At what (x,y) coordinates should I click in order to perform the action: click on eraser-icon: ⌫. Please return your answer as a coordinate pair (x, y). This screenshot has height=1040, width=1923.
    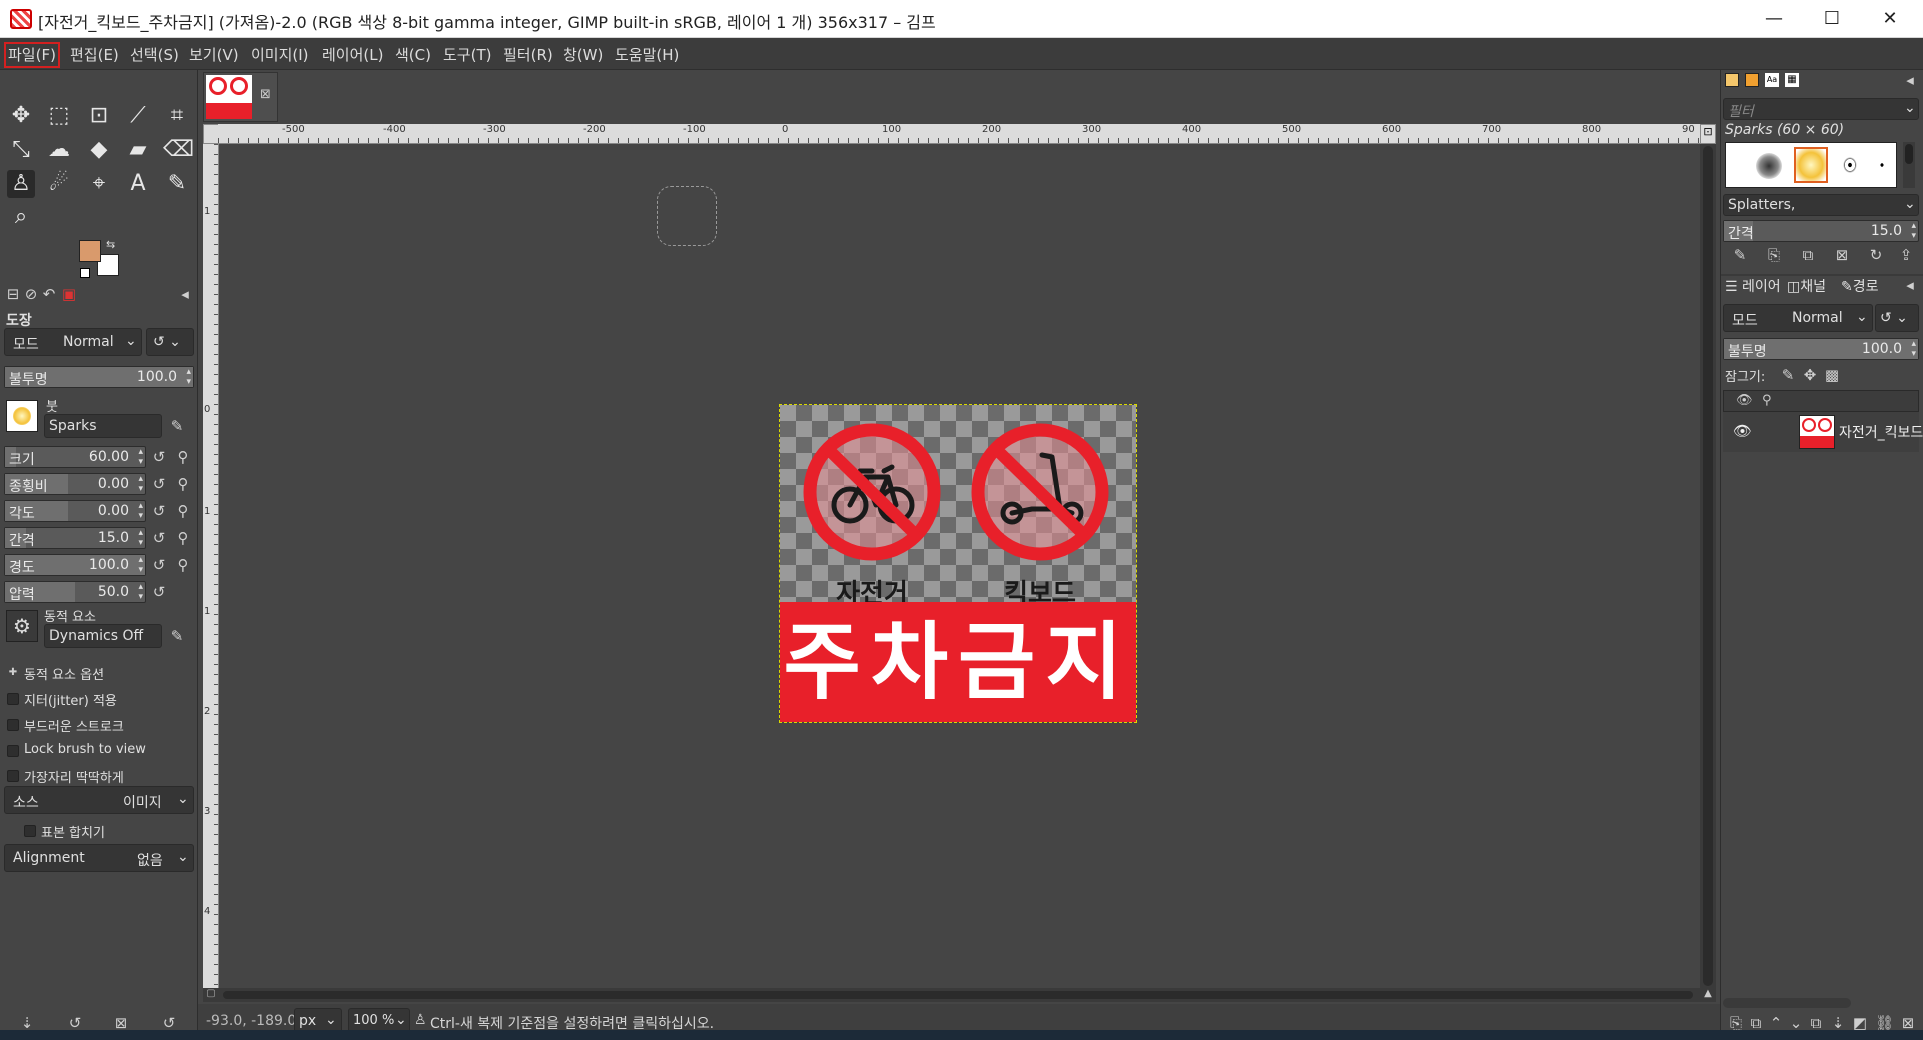
    Looking at the image, I should click on (178, 150).